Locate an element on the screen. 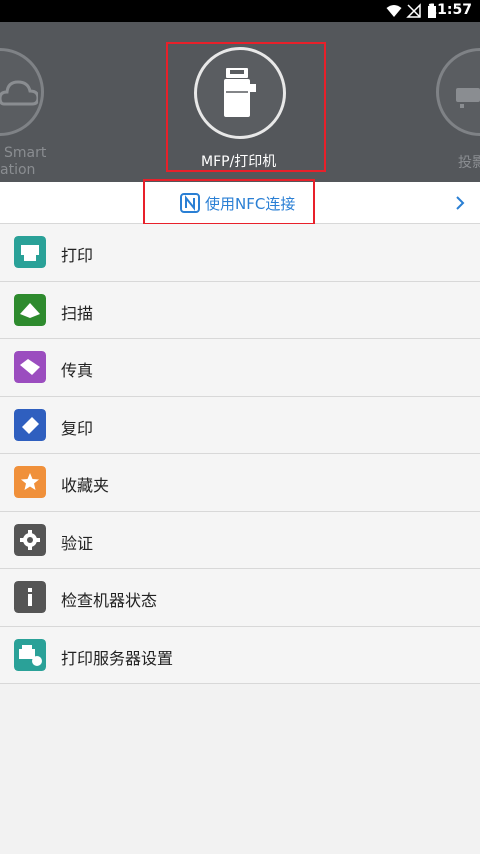 This screenshot has height=854, width=480. menu-item-label: 收藏夹 is located at coordinates (85, 485).